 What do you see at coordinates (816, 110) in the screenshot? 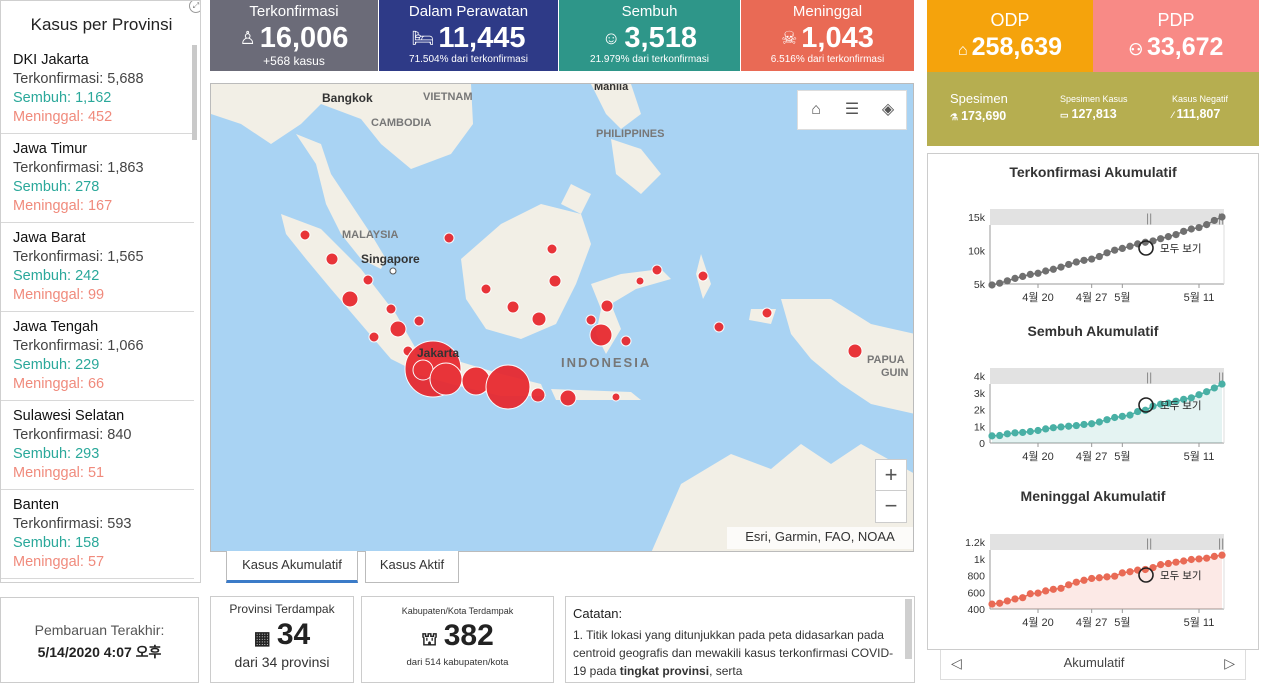
I see `home-icon: ⌂` at bounding box center [816, 110].